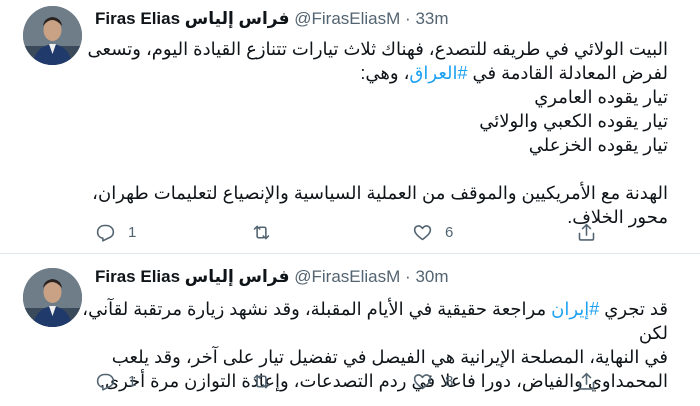  Describe the element at coordinates (601, 97) in the screenshot. I see `text-line: تيار يقوده العامري` at that location.